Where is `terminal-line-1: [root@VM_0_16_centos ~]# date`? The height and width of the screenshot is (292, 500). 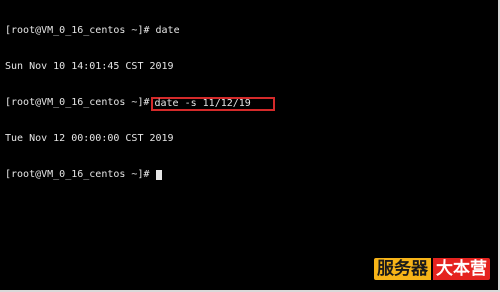 terminal-line-1: [root@VM_0_16_centos ~]# date is located at coordinates (249, 31).